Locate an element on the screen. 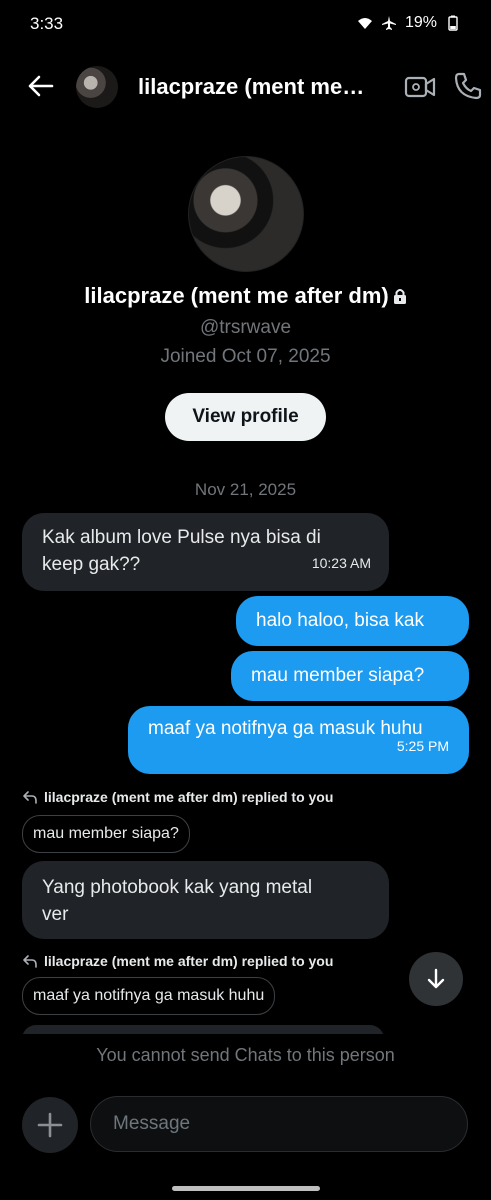 The width and height of the screenshot is (491, 1200). status-icons: 19% is located at coordinates (409, 23).